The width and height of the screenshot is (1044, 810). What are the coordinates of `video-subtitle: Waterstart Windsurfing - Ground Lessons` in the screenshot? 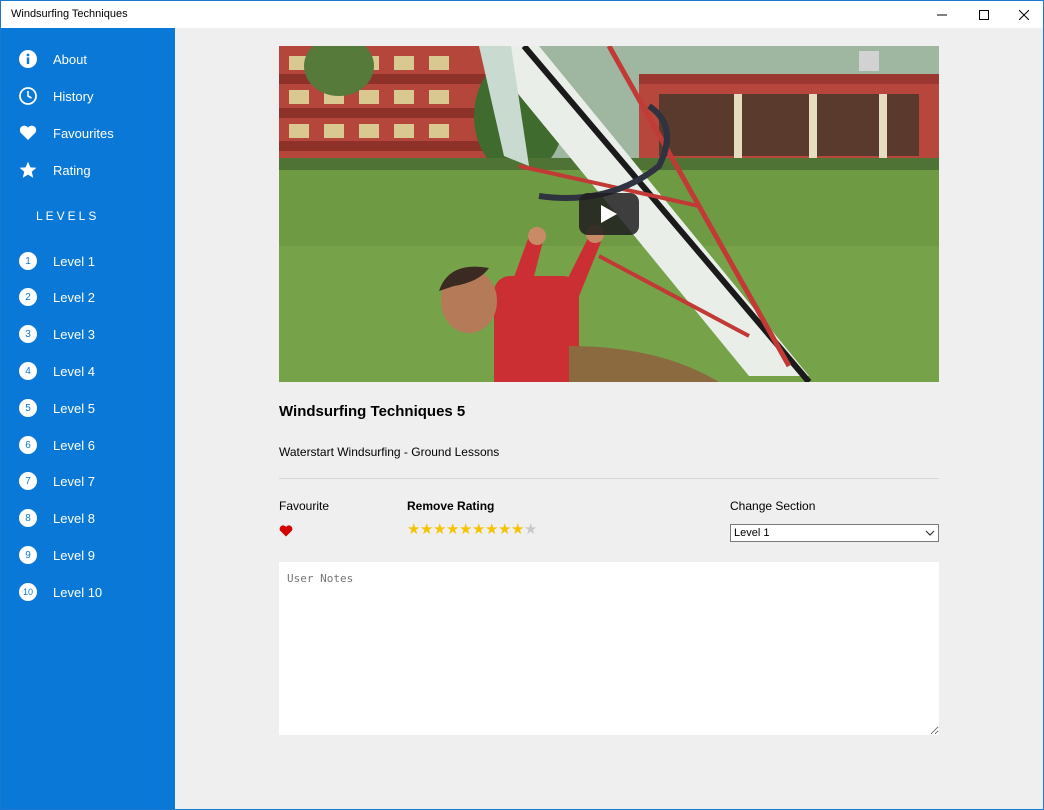 It's located at (389, 452).